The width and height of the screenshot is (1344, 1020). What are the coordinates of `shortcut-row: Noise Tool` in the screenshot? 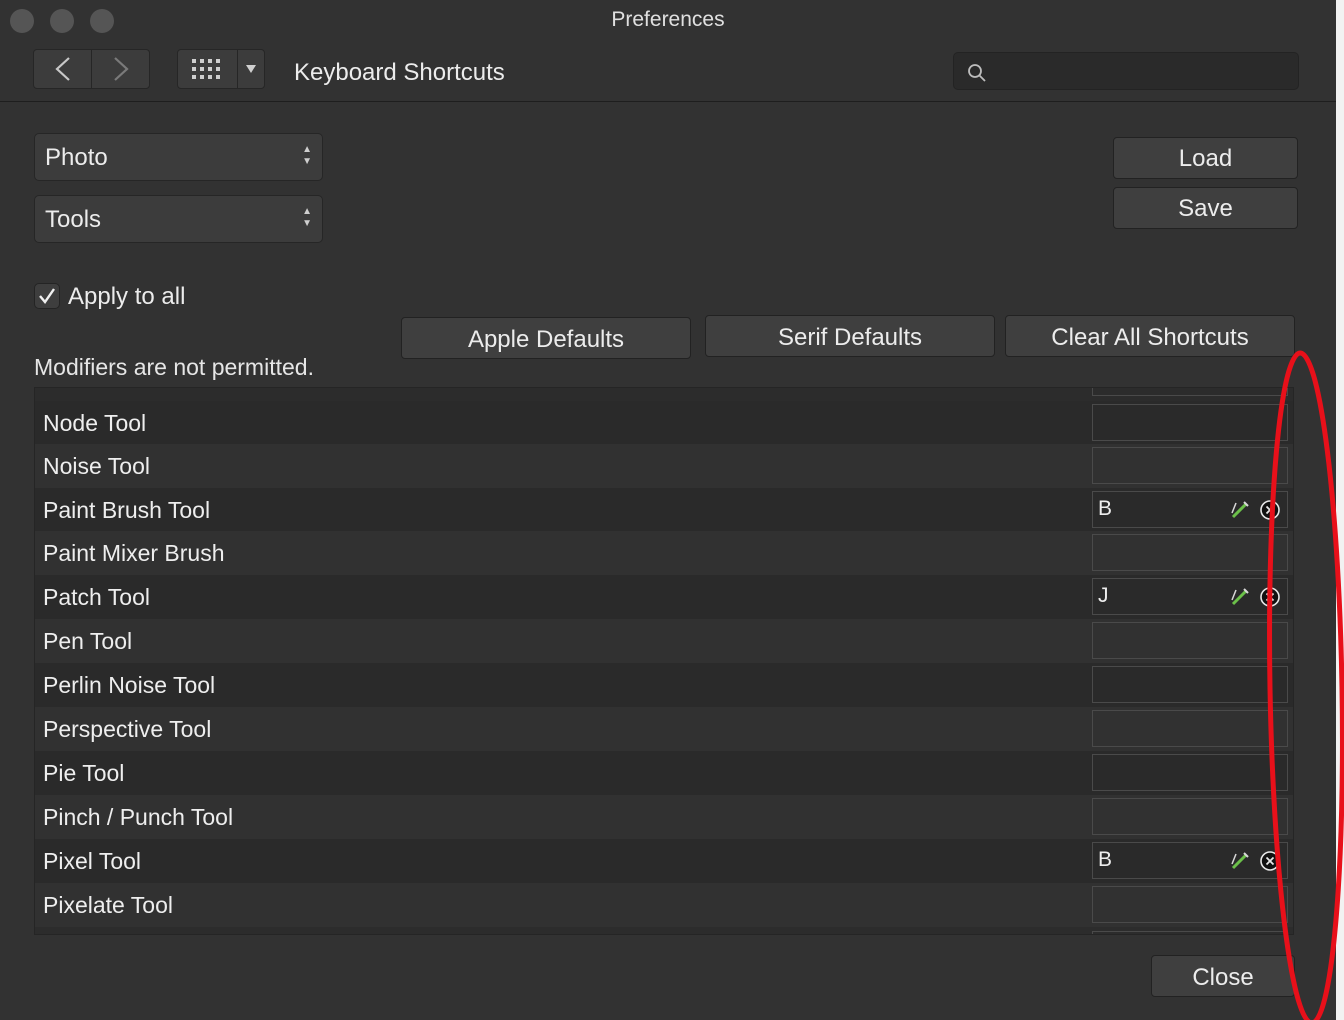 It's located at (664, 466).